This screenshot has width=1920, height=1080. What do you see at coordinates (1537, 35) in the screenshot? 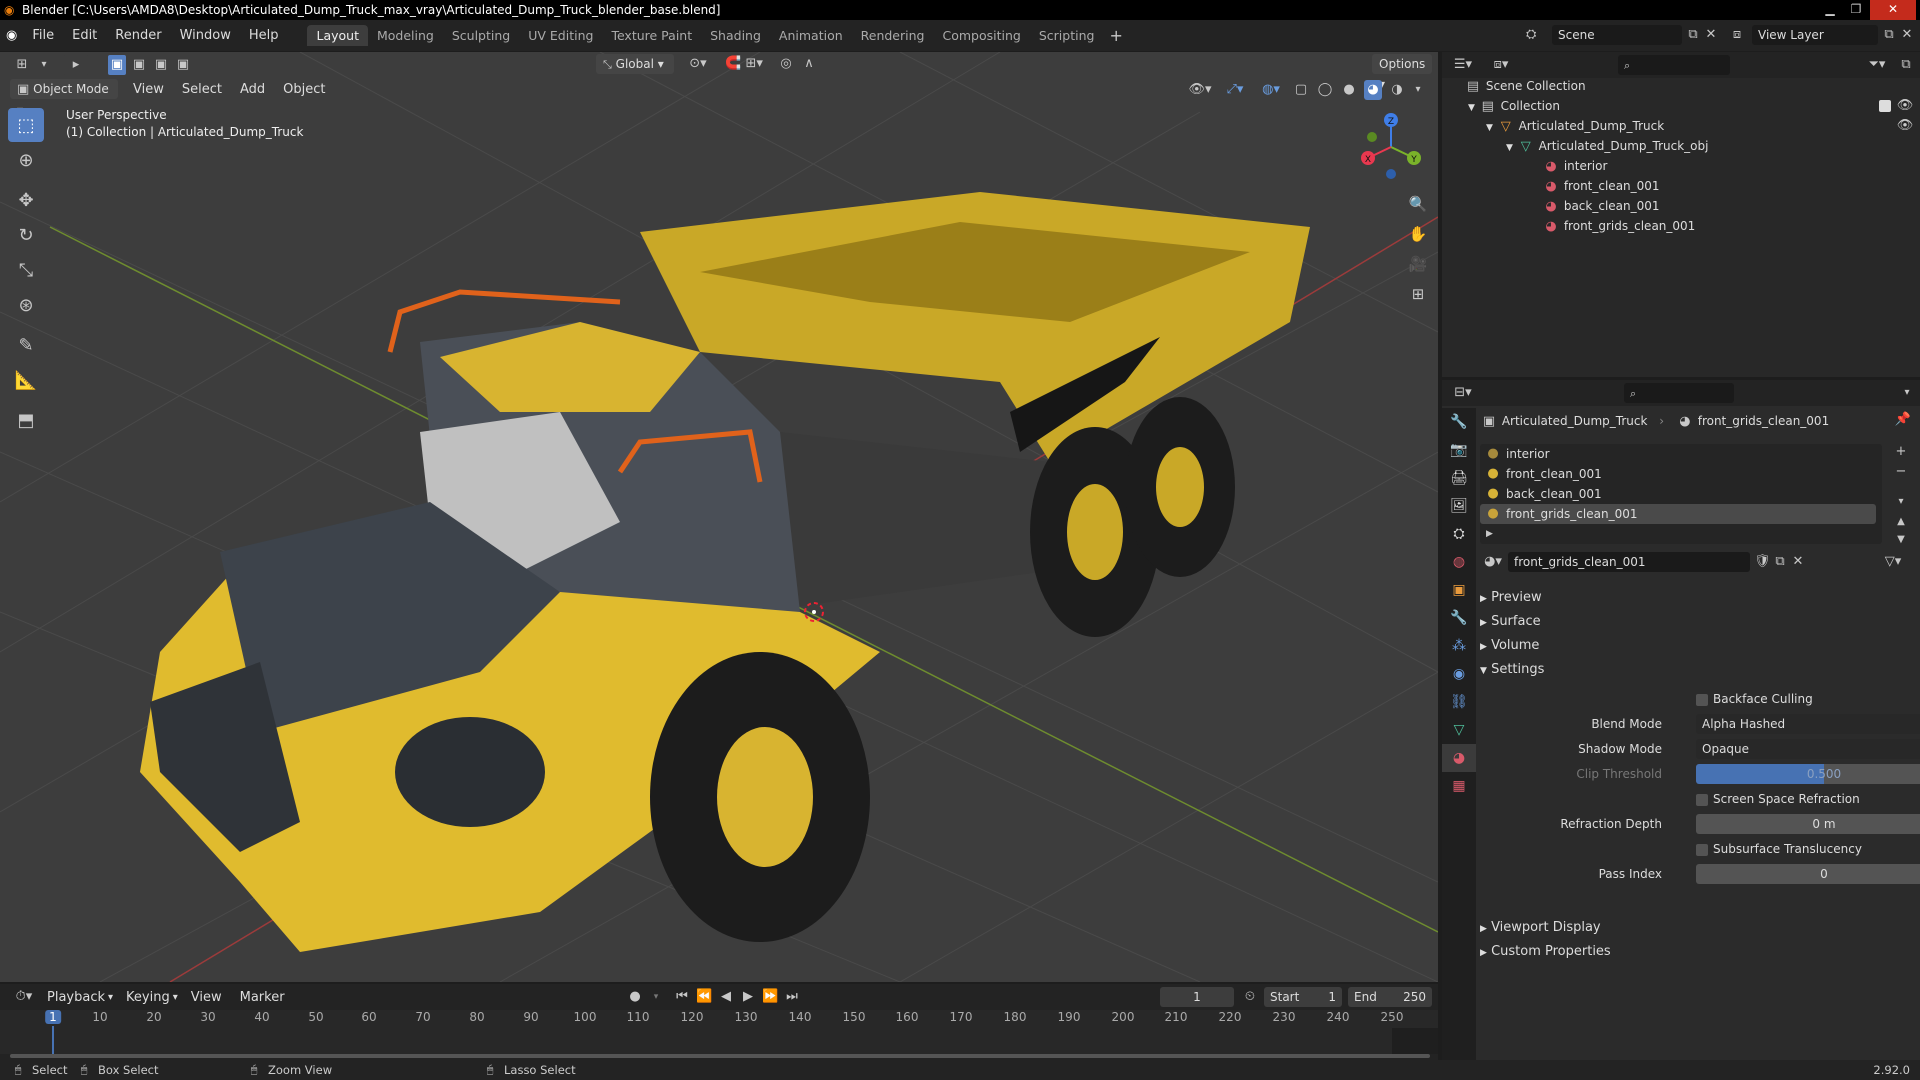
I see `scene-icon: ⛭` at bounding box center [1537, 35].